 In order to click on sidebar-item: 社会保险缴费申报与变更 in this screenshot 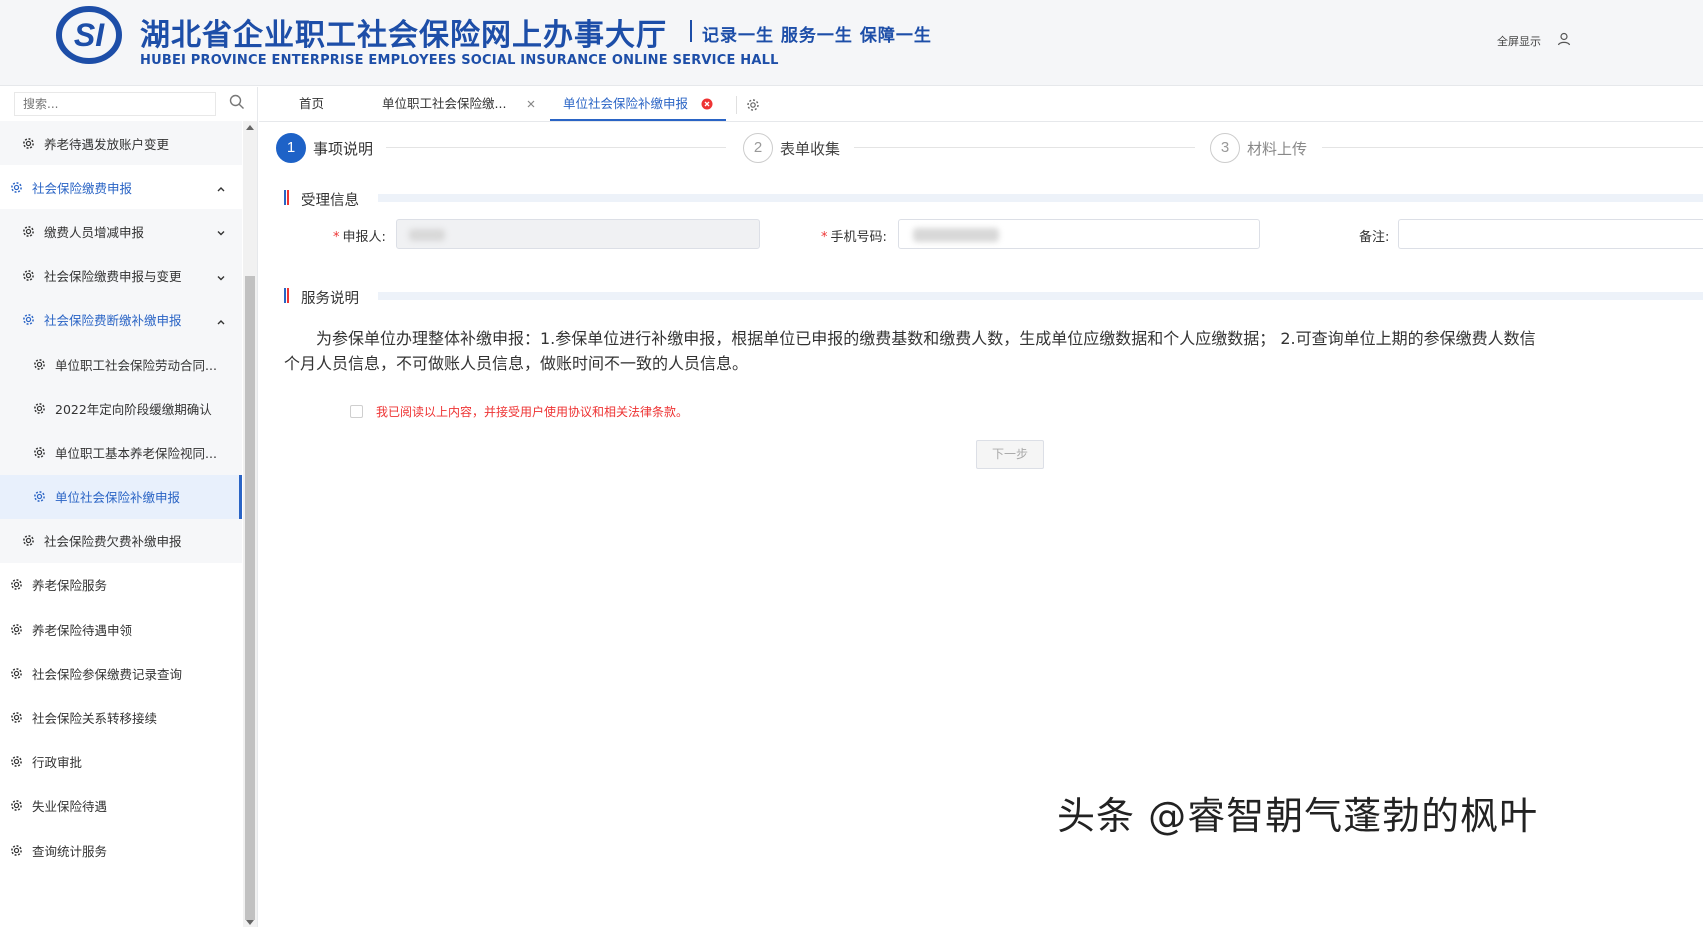, I will do `click(121, 275)`.